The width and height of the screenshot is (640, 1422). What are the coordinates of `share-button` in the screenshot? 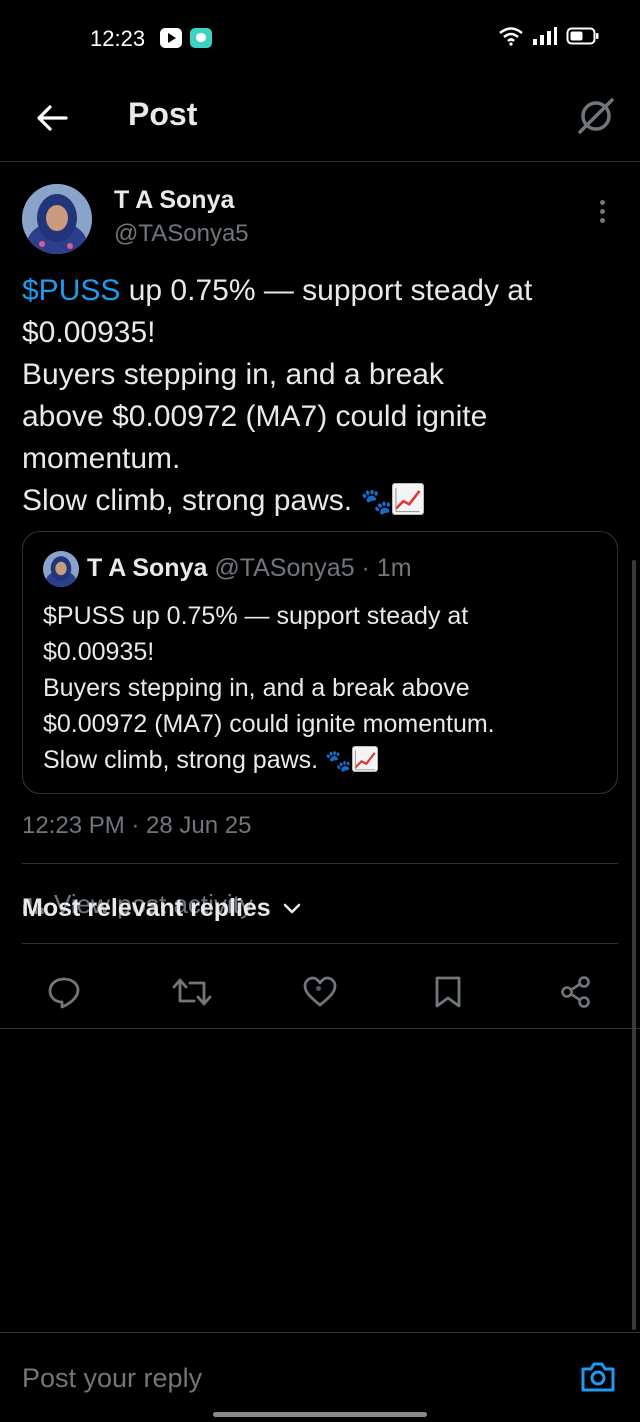 It's located at (576, 992).